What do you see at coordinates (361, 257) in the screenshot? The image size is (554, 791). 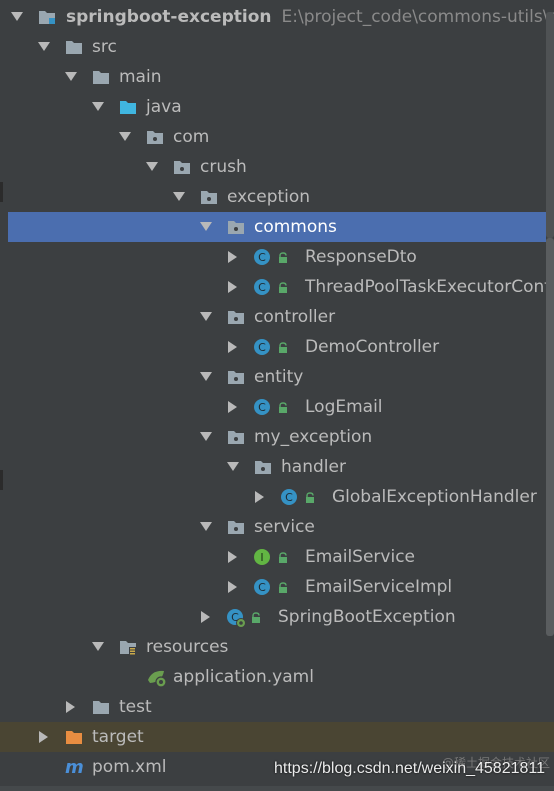 I see `tree-row-label: ResponseDto` at bounding box center [361, 257].